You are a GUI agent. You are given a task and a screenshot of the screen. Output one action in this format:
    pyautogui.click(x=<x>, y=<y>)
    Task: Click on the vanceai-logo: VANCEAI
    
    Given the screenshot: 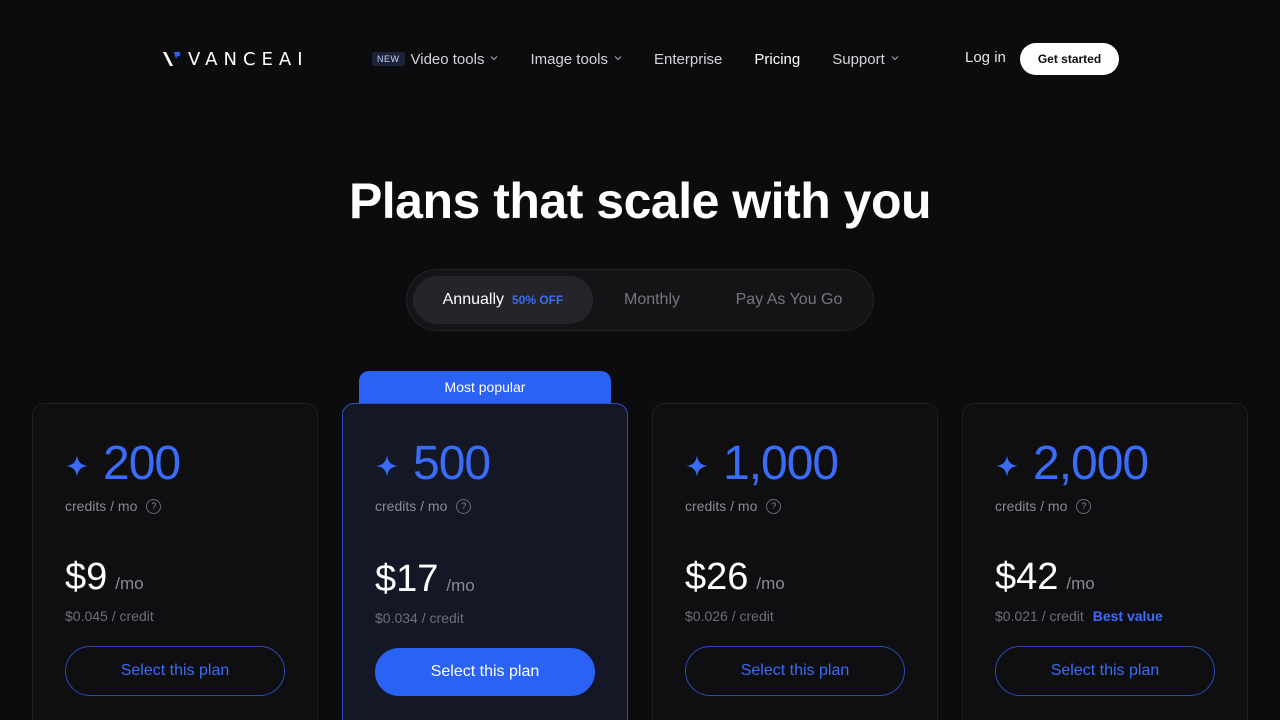 What is the action you would take?
    pyautogui.click(x=235, y=59)
    